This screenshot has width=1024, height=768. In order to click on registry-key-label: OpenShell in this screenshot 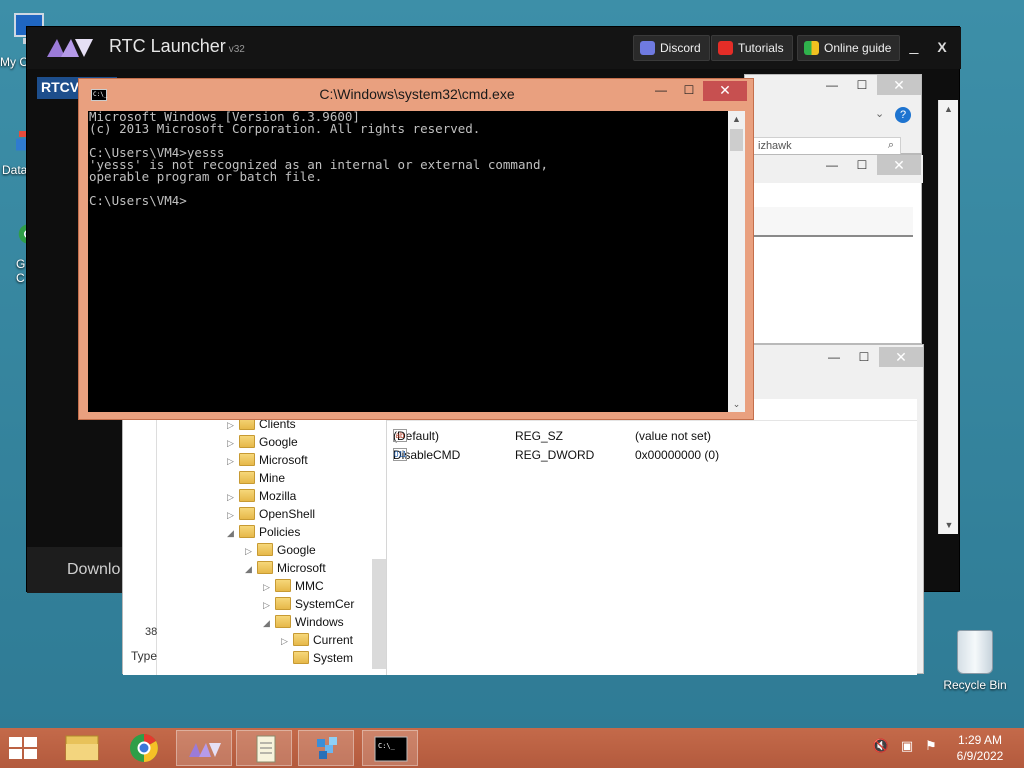, I will do `click(287, 514)`.